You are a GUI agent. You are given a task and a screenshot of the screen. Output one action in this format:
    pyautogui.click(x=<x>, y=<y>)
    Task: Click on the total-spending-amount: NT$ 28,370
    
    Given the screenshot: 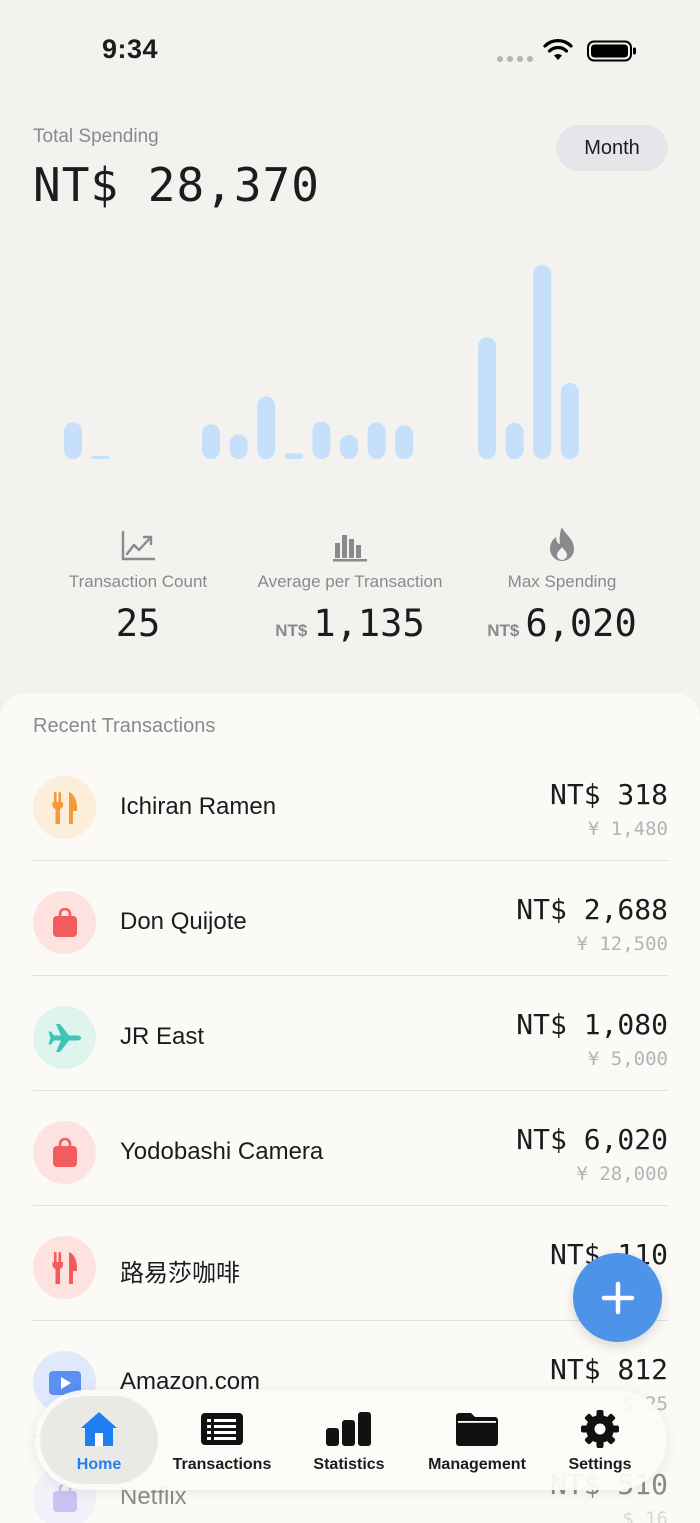 What is the action you would take?
    pyautogui.click(x=176, y=185)
    